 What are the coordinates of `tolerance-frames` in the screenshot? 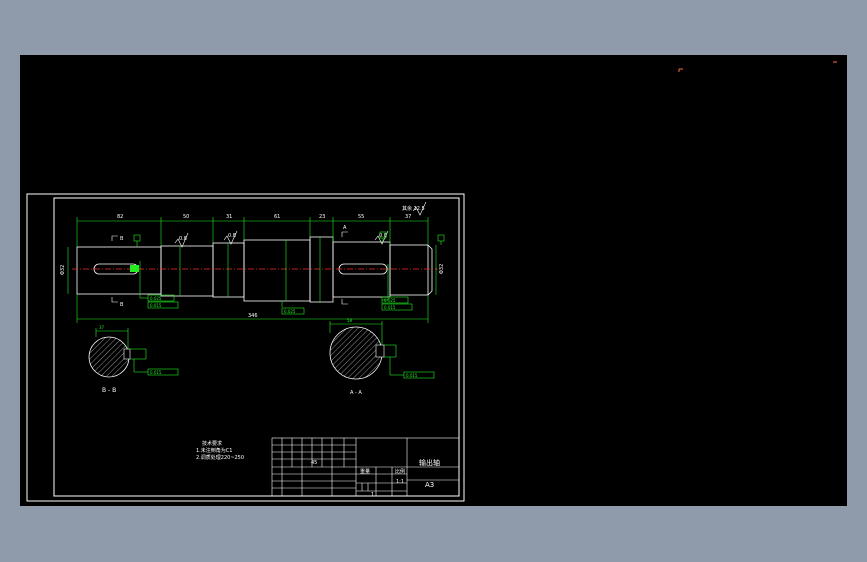 It's located at (280, 304).